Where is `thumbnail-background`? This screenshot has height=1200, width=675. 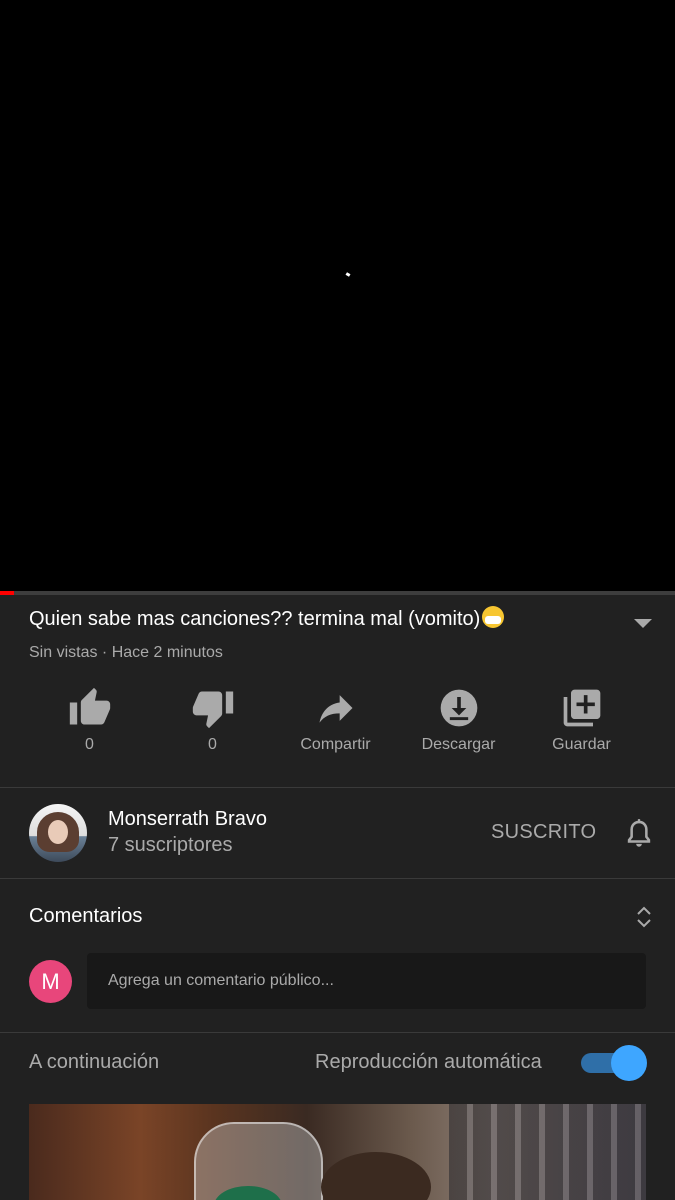
thumbnail-background is located at coordinates (547, 1152).